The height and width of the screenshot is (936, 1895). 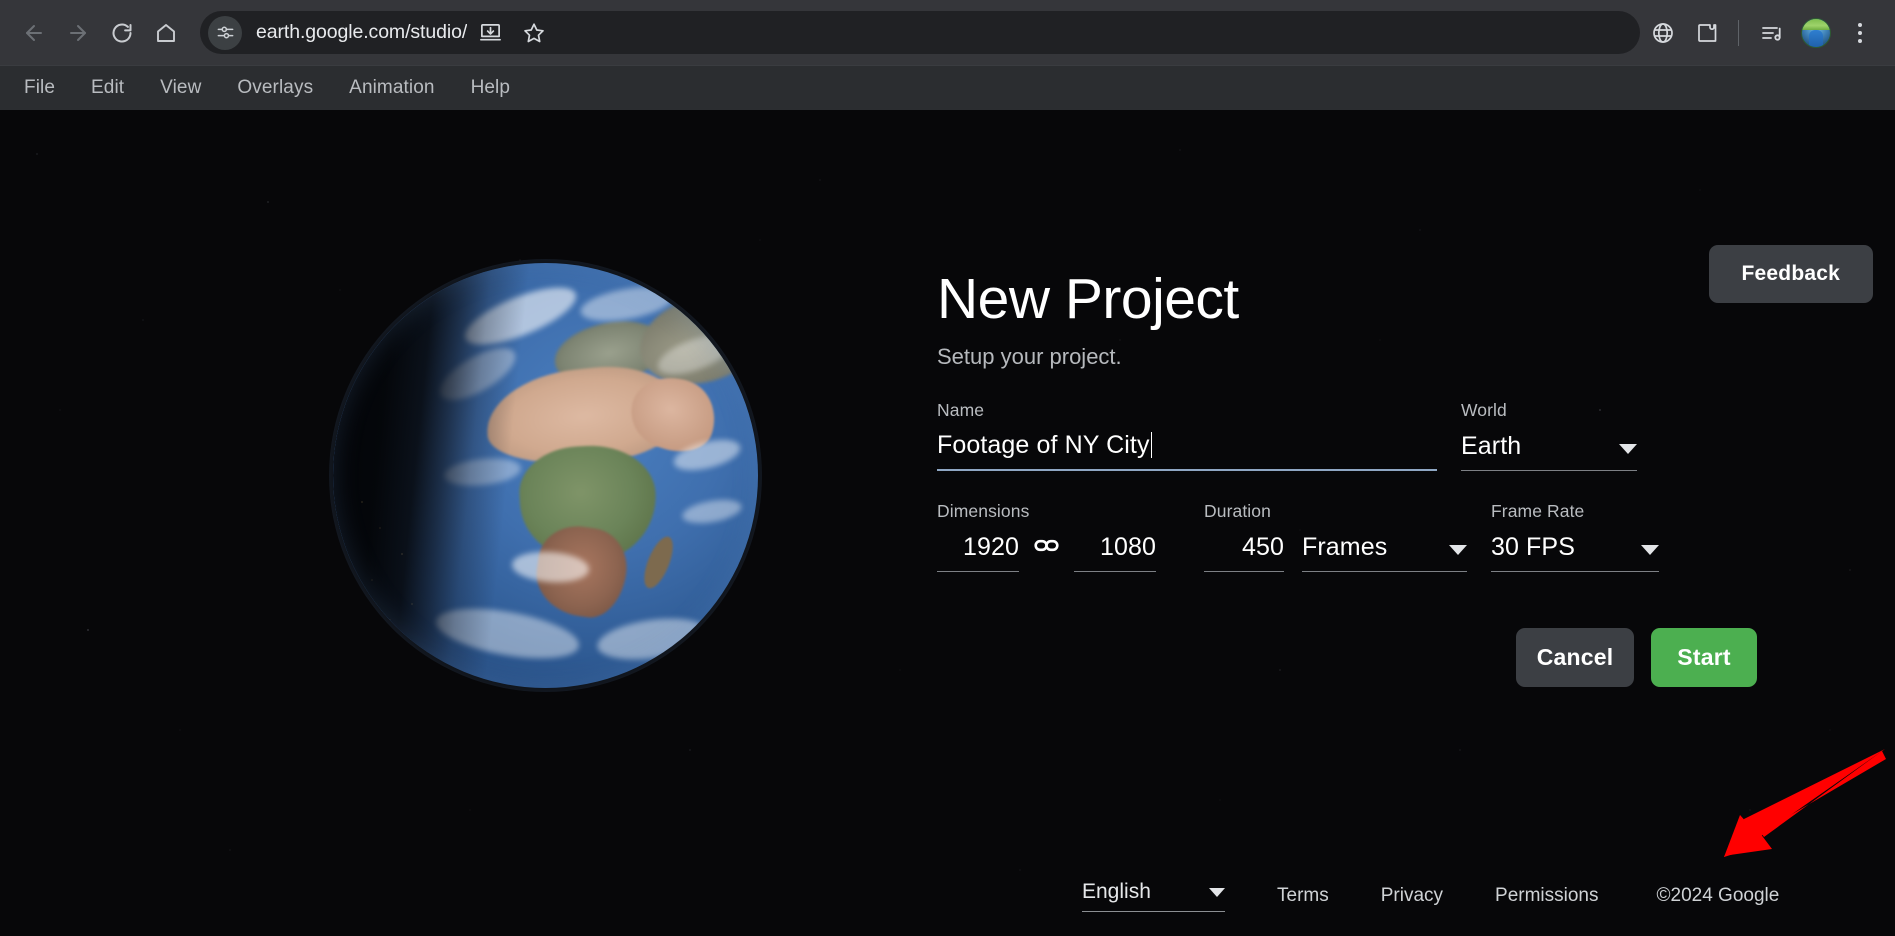 I want to click on day-night-terminator, so click(x=545, y=475).